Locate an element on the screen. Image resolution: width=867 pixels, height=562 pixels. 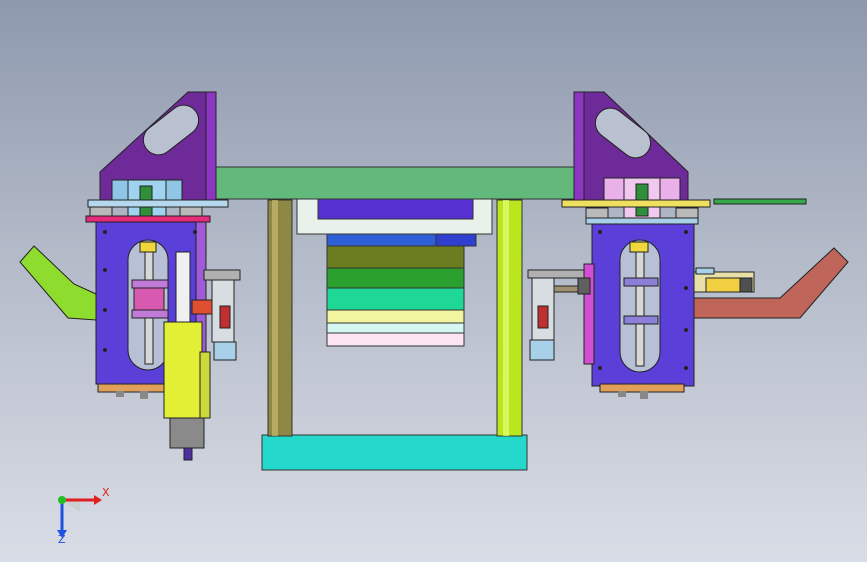
left-sensor-block is located at coordinates (222, 315).